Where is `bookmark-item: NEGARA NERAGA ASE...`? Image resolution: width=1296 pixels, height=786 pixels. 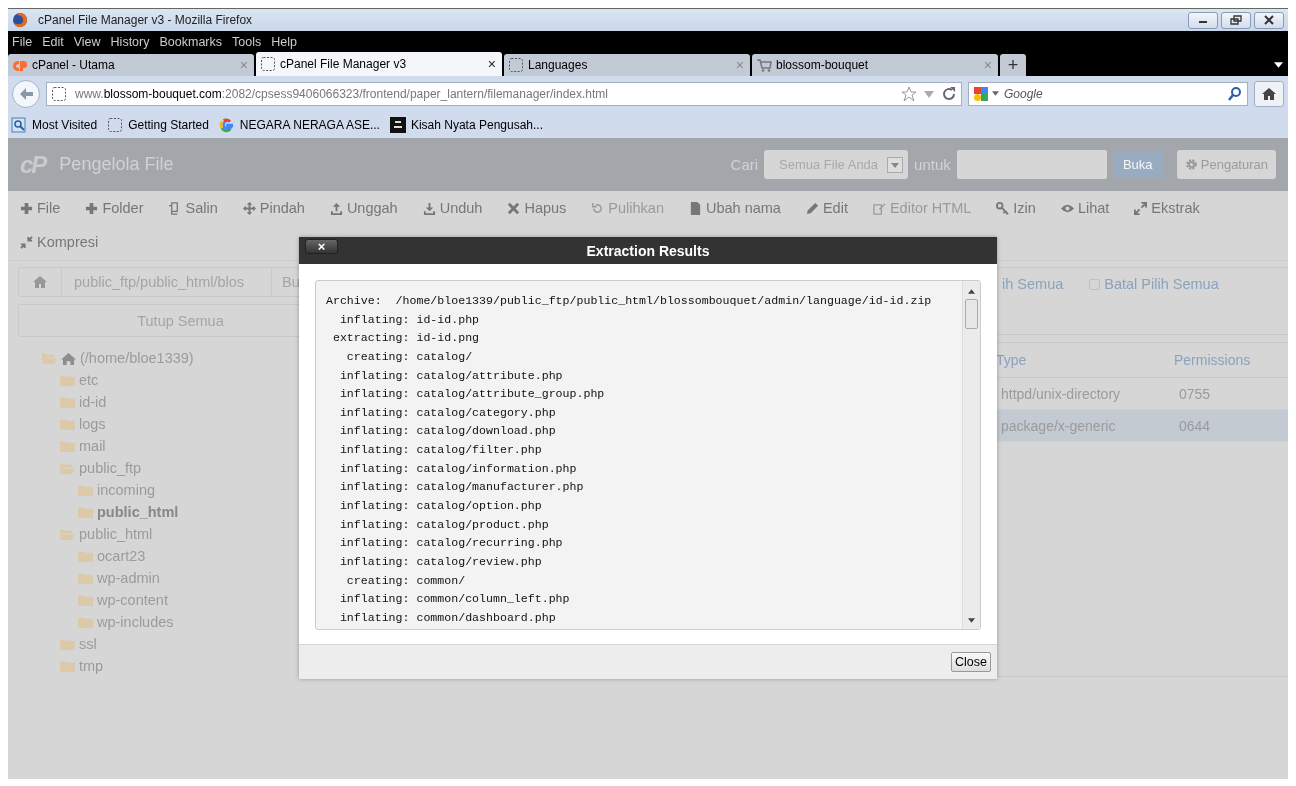
bookmark-item: NEGARA NERAGA ASE... is located at coordinates (299, 124).